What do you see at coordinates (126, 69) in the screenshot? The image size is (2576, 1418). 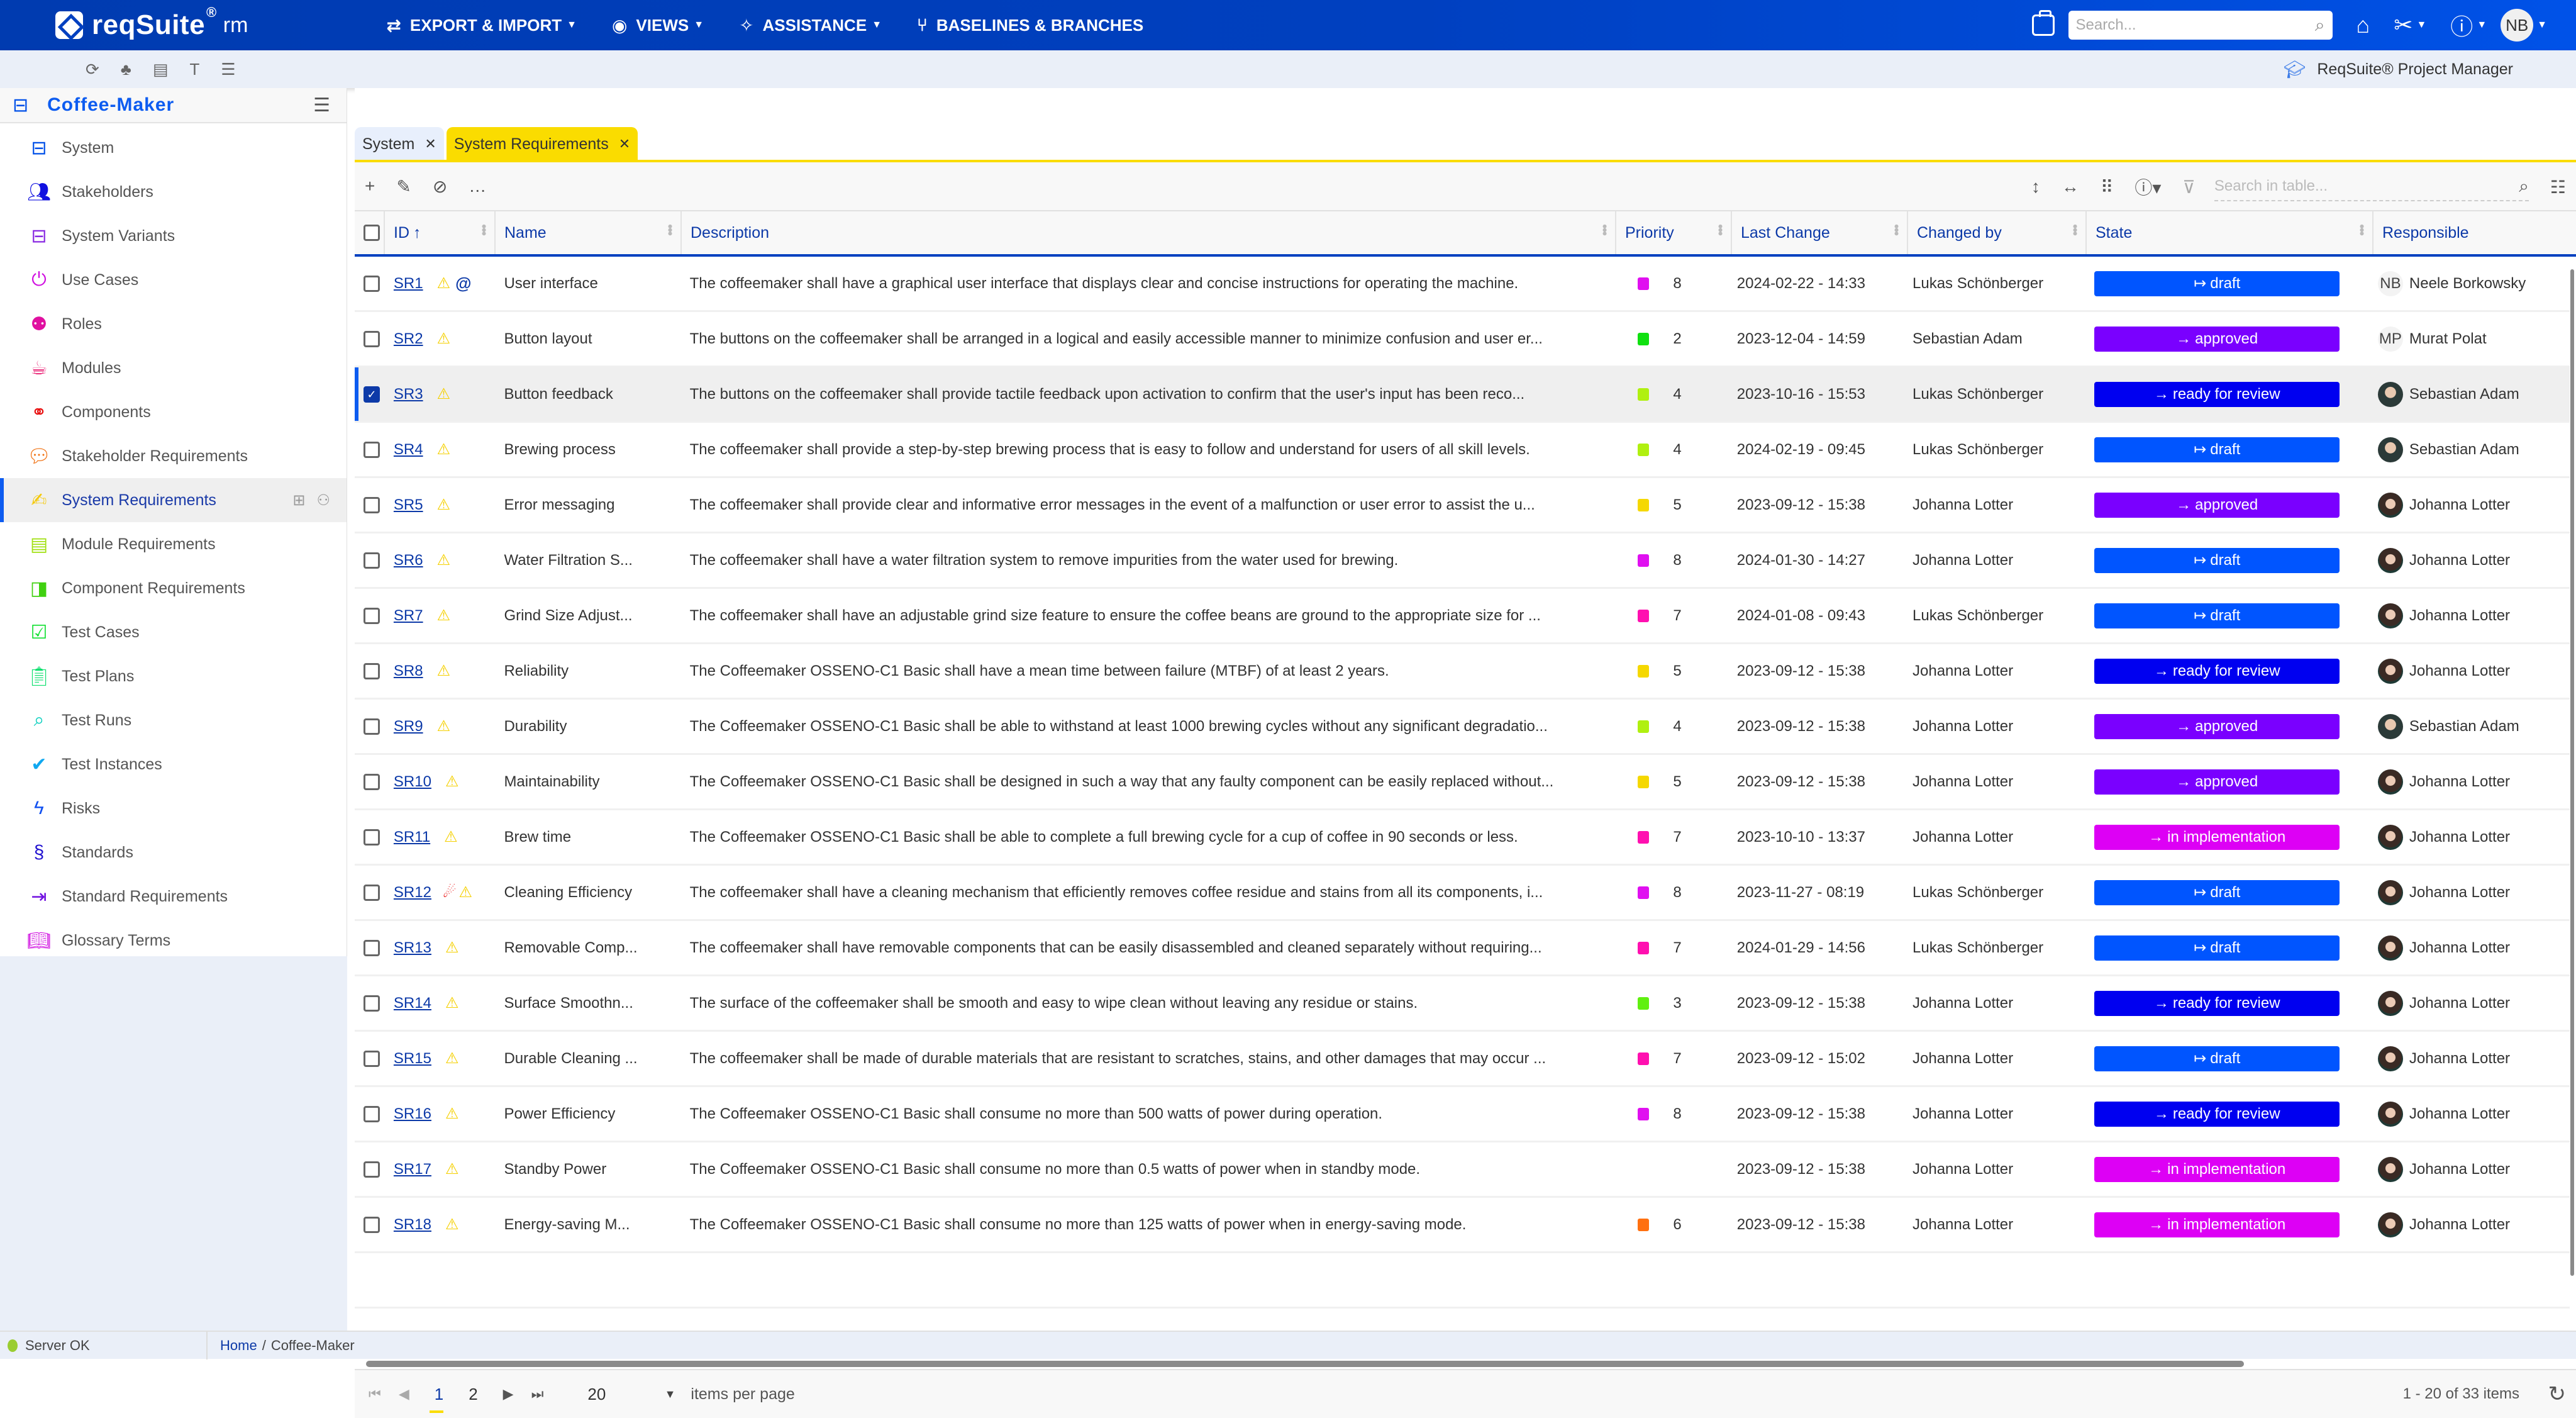 I see `hierarchy-icon: ♣` at bounding box center [126, 69].